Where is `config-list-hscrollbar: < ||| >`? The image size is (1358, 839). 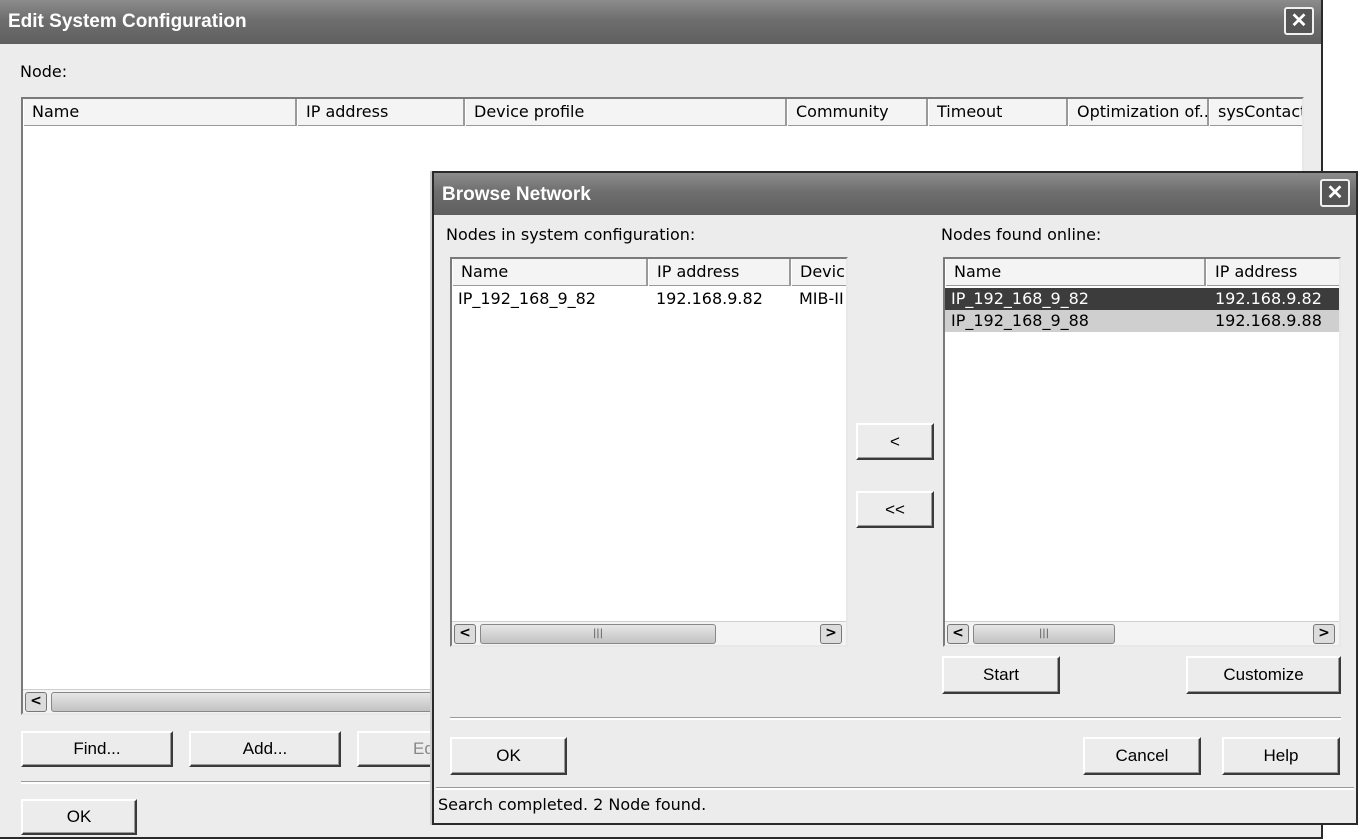
config-list-hscrollbar: < ||| > is located at coordinates (649, 633).